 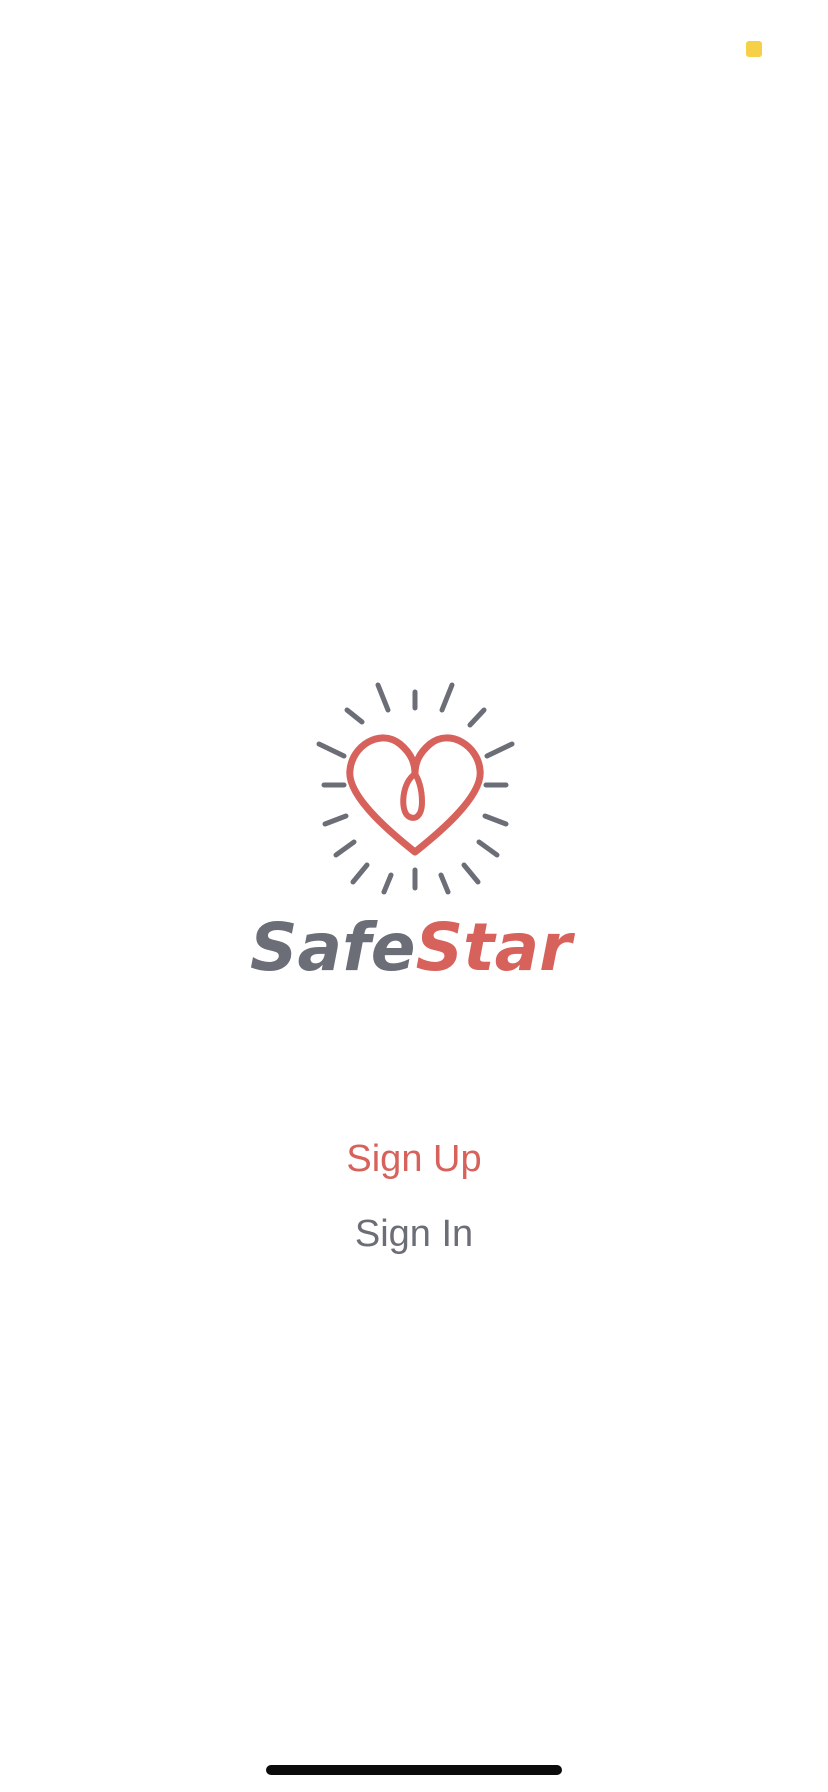 I want to click on sign-up-button: Sign Up, so click(x=414, y=1159).